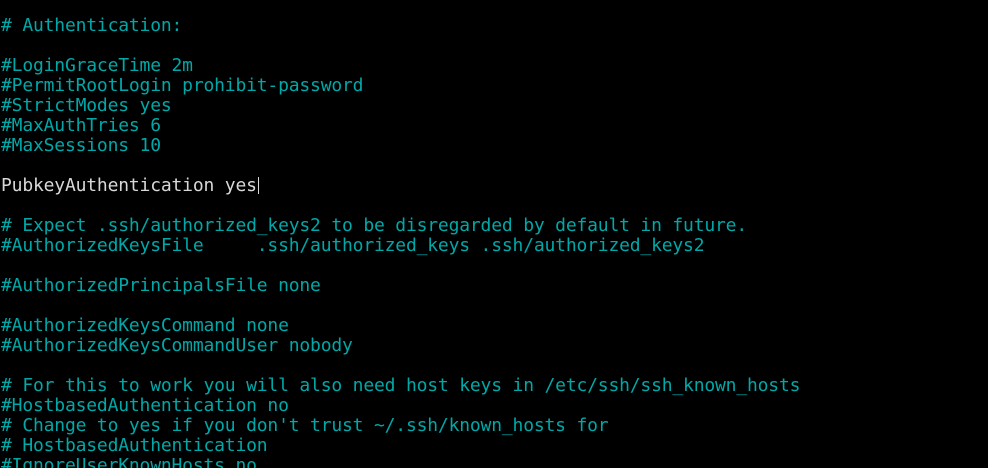 The image size is (988, 468). Describe the element at coordinates (400, 126) in the screenshot. I see `editor-line: #MaxAuthTries 6` at that location.